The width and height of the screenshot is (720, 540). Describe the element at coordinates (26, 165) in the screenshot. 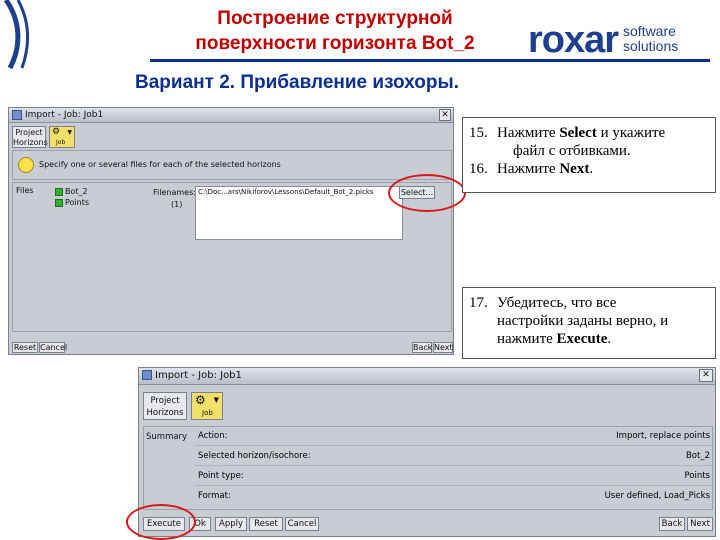

I see `lightbulb-icon` at that location.